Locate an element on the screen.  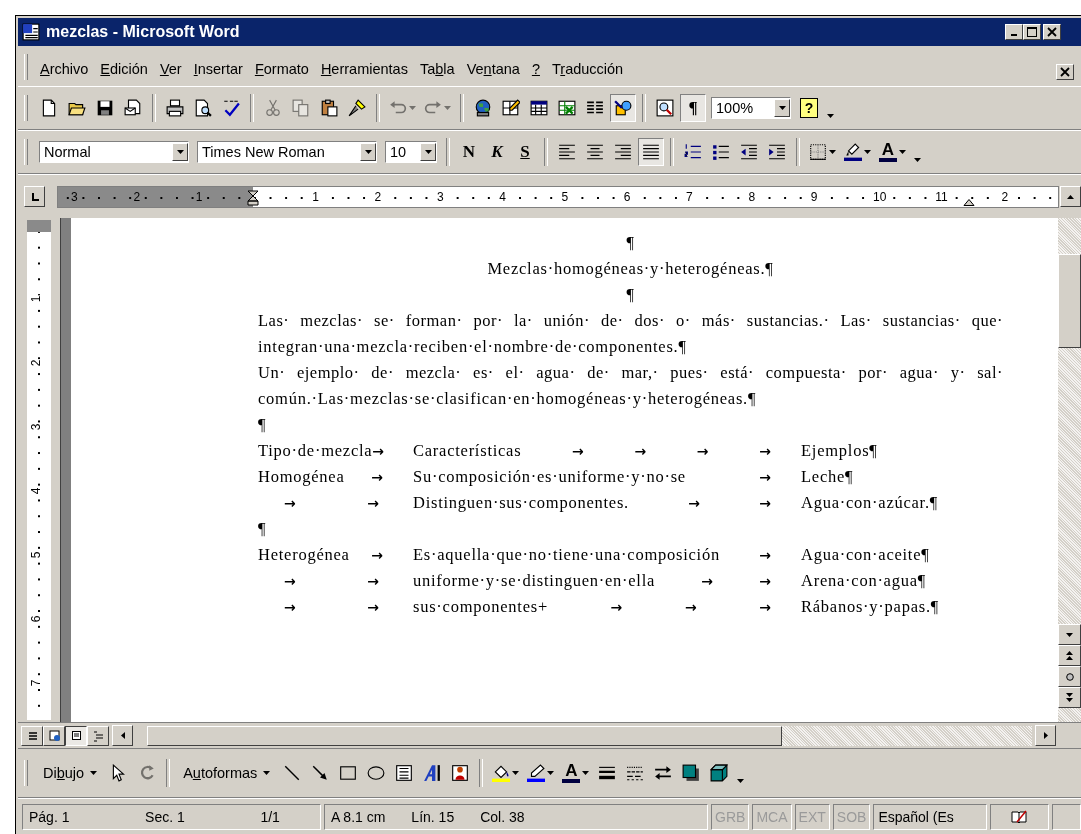
scroll-up-button is located at coordinates (1070, 196).